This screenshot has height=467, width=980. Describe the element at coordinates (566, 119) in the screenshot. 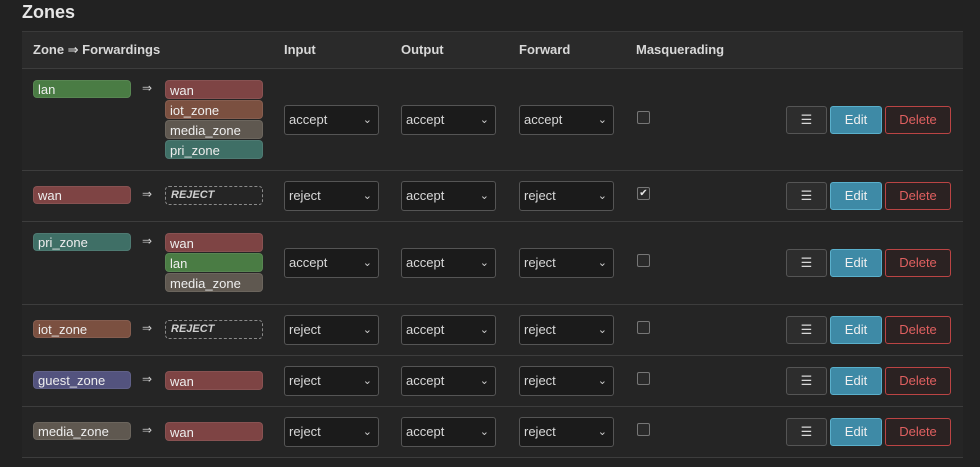

I see `forward-policy-select: accept ⌄` at that location.